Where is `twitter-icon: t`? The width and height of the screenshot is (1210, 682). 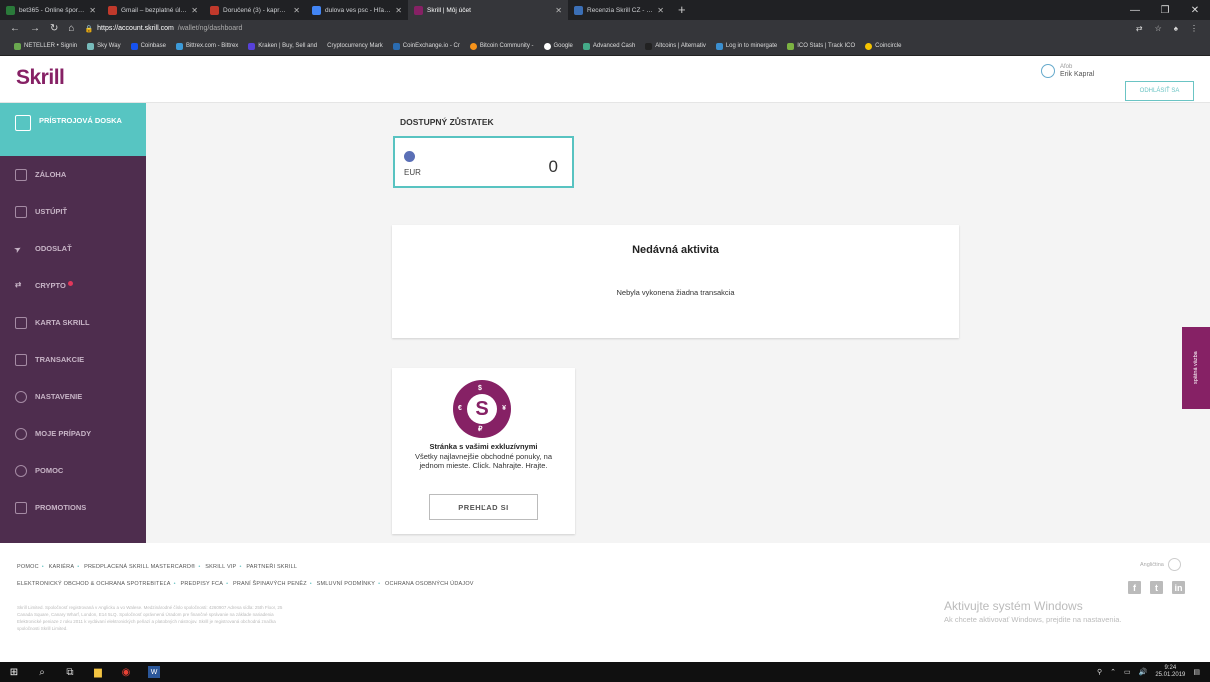 twitter-icon: t is located at coordinates (1156, 587).